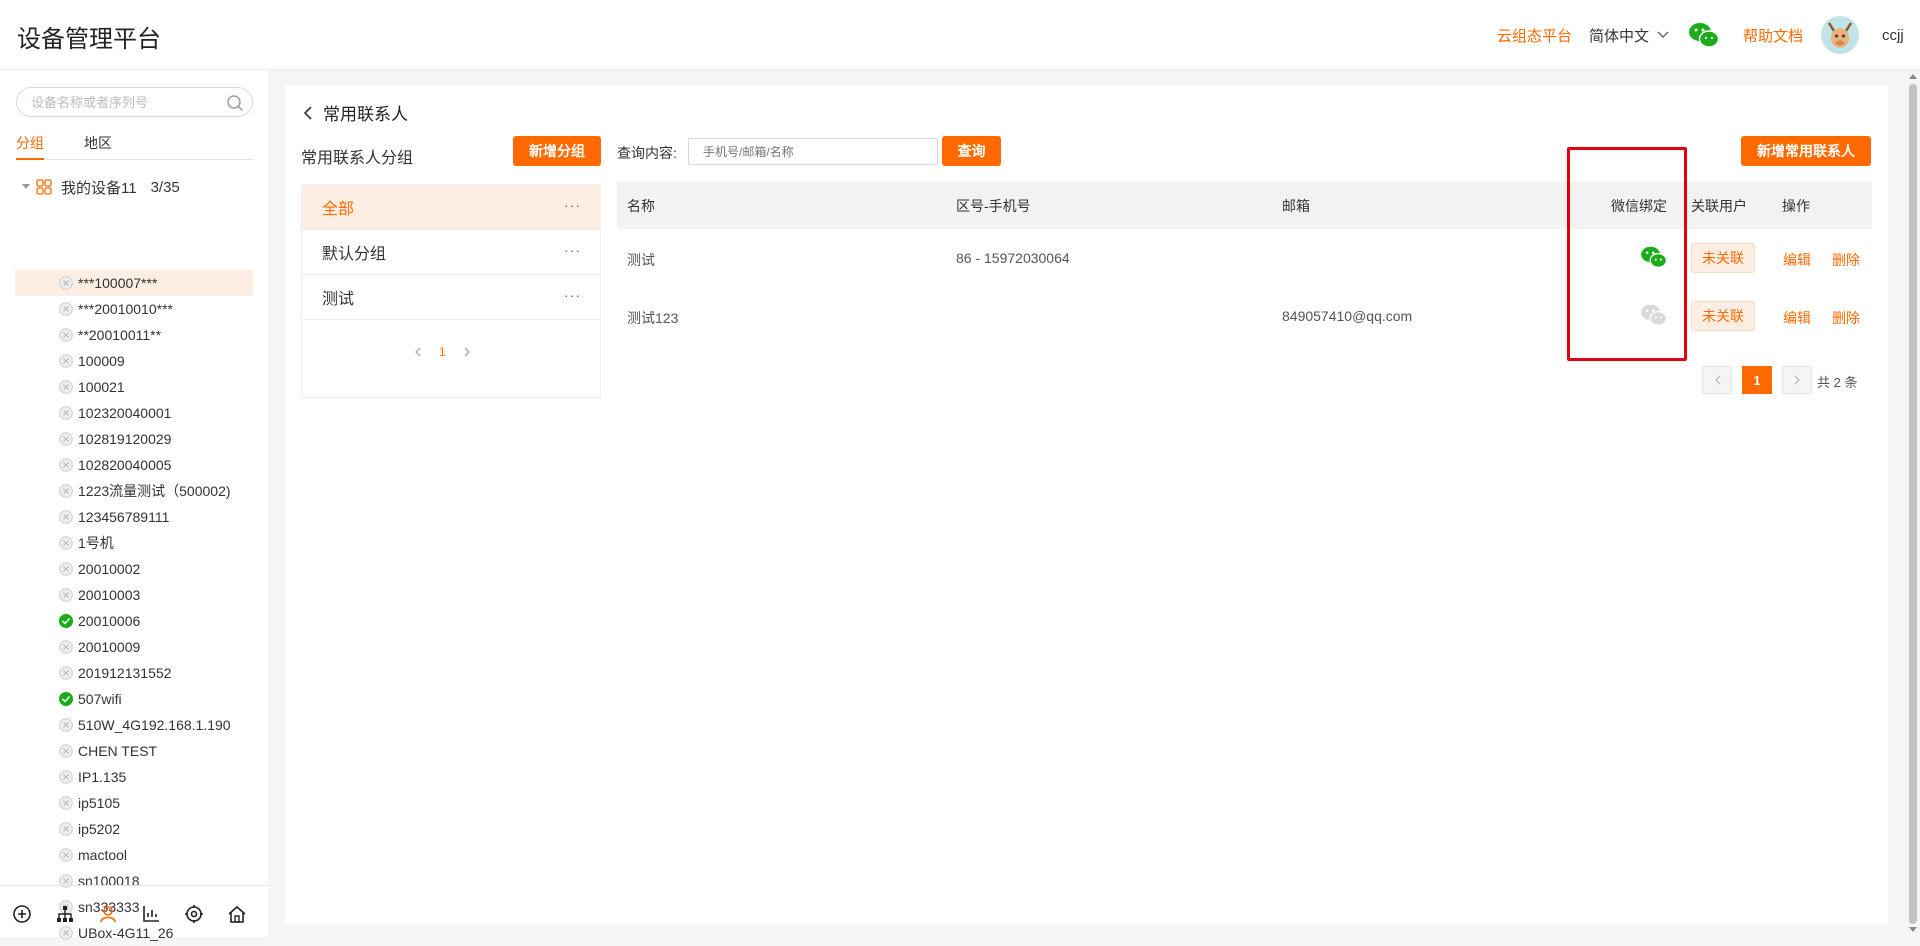 This screenshot has height=946, width=1920. Describe the element at coordinates (134, 595) in the screenshot. I see `device-item: 20010003` at that location.